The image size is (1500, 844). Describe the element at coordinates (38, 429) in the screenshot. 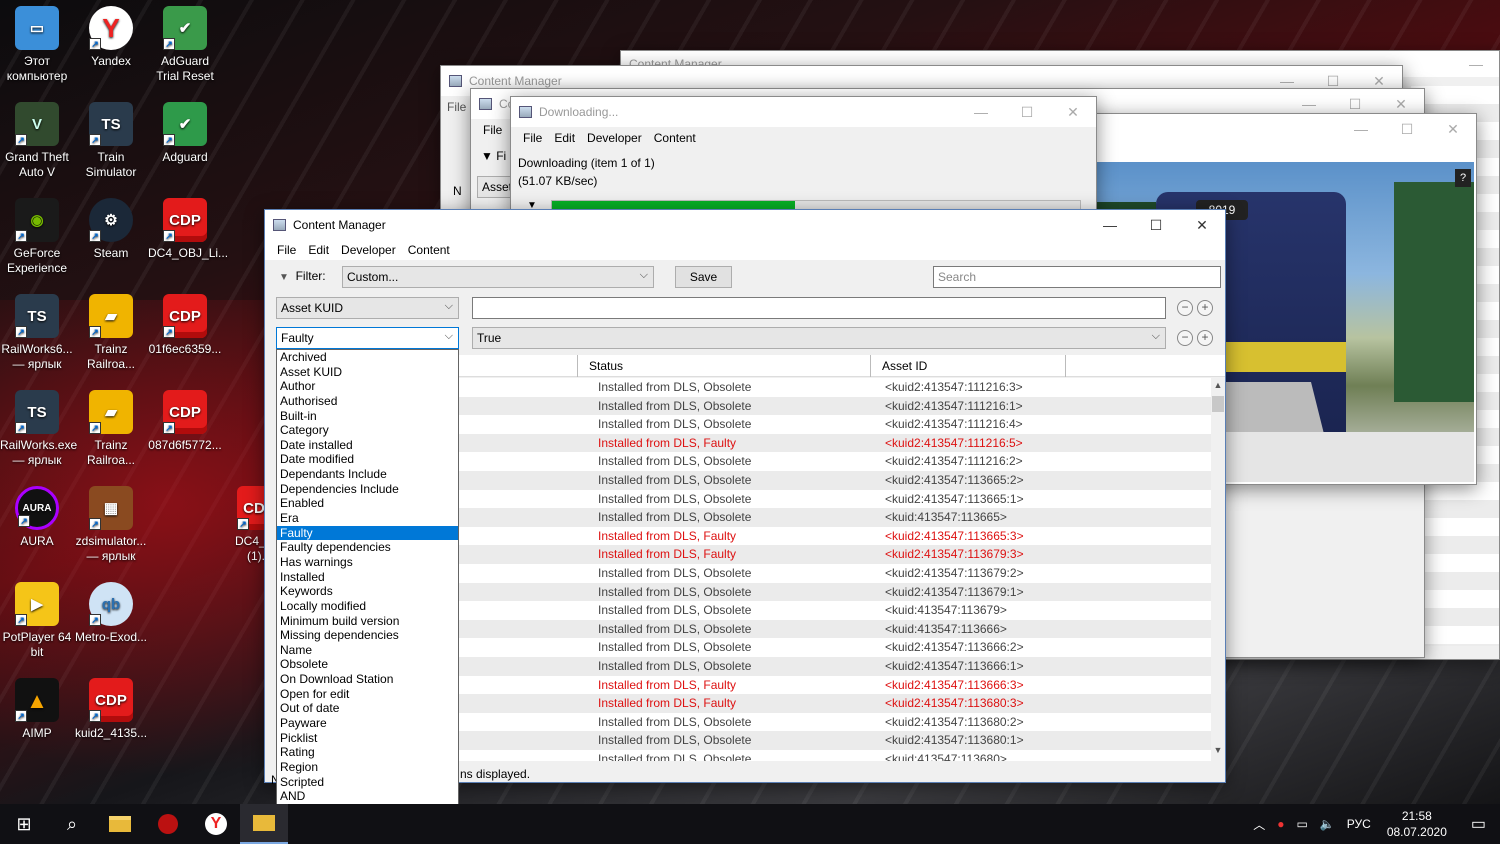

I see `desktop-icon: TS ↗ RailWorks.exe — ярлык` at that location.